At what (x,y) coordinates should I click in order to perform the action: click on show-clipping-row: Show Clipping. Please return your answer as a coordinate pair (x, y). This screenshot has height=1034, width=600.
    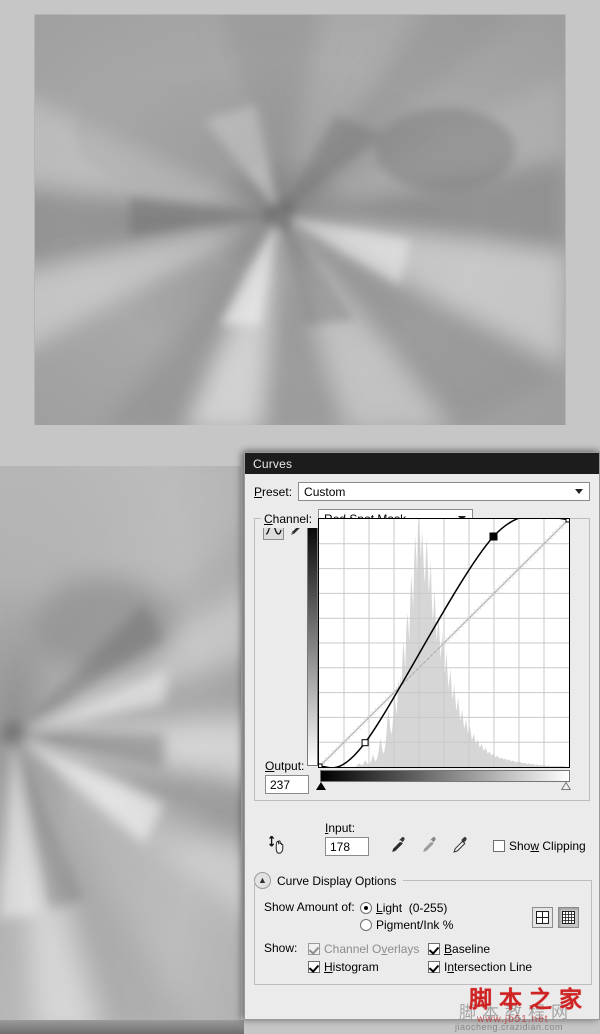
    Looking at the image, I should click on (539, 846).